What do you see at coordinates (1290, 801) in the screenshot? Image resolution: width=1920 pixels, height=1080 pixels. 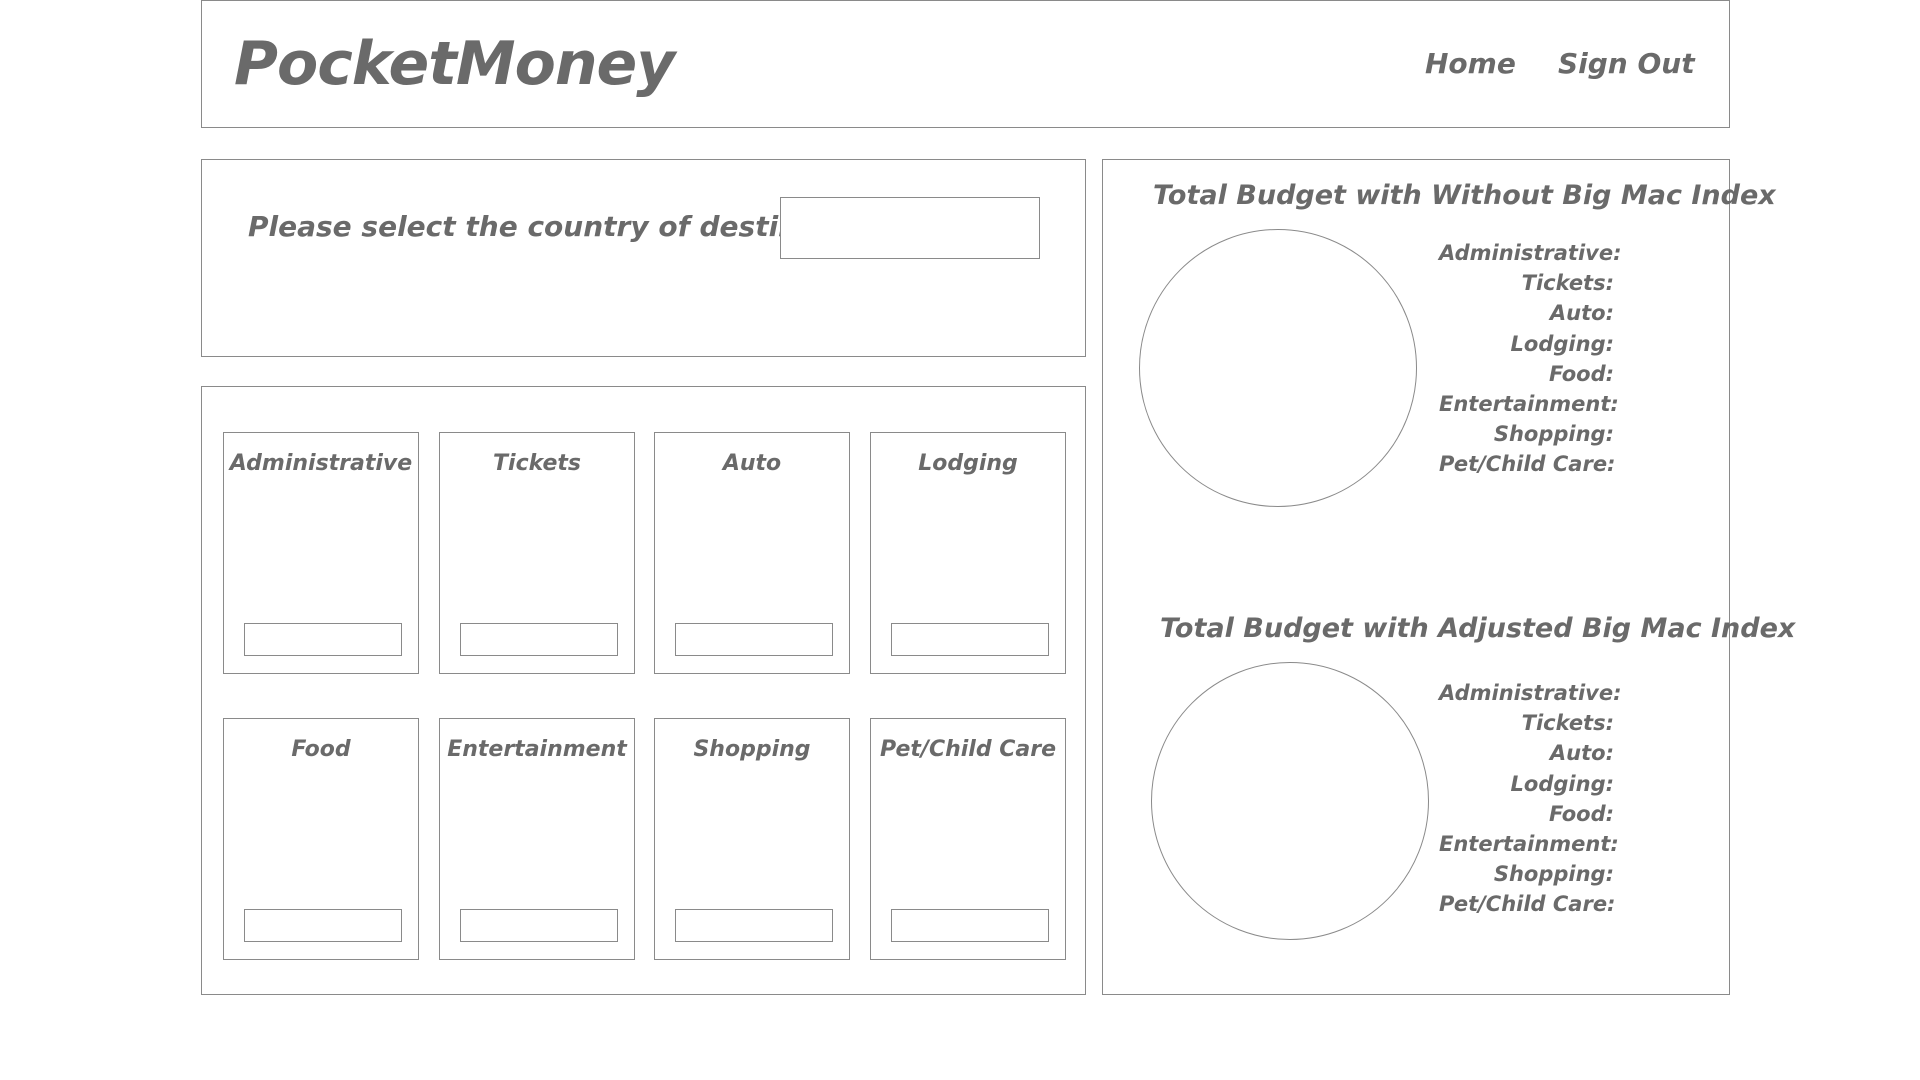 I see `budget-adjusted-pie-chart` at bounding box center [1290, 801].